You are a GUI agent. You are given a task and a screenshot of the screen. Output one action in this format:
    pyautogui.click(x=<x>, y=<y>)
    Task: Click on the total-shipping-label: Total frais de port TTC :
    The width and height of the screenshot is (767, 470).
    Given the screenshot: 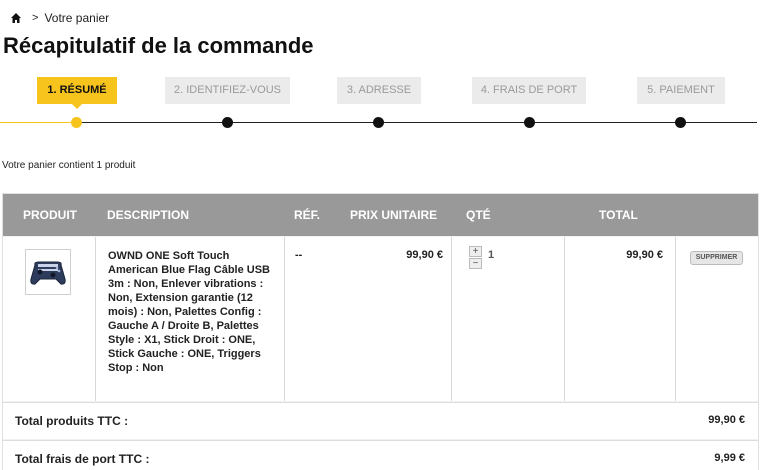 What is the action you would take?
    pyautogui.click(x=82, y=459)
    